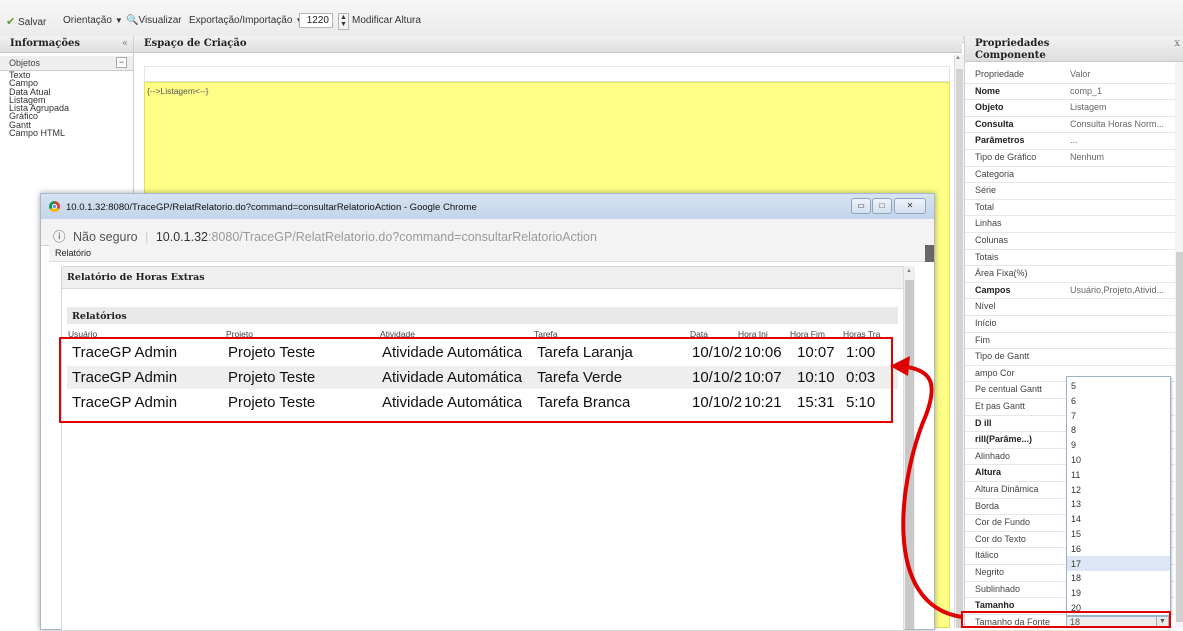  I want to click on property-row: Total, so click(1070, 208).